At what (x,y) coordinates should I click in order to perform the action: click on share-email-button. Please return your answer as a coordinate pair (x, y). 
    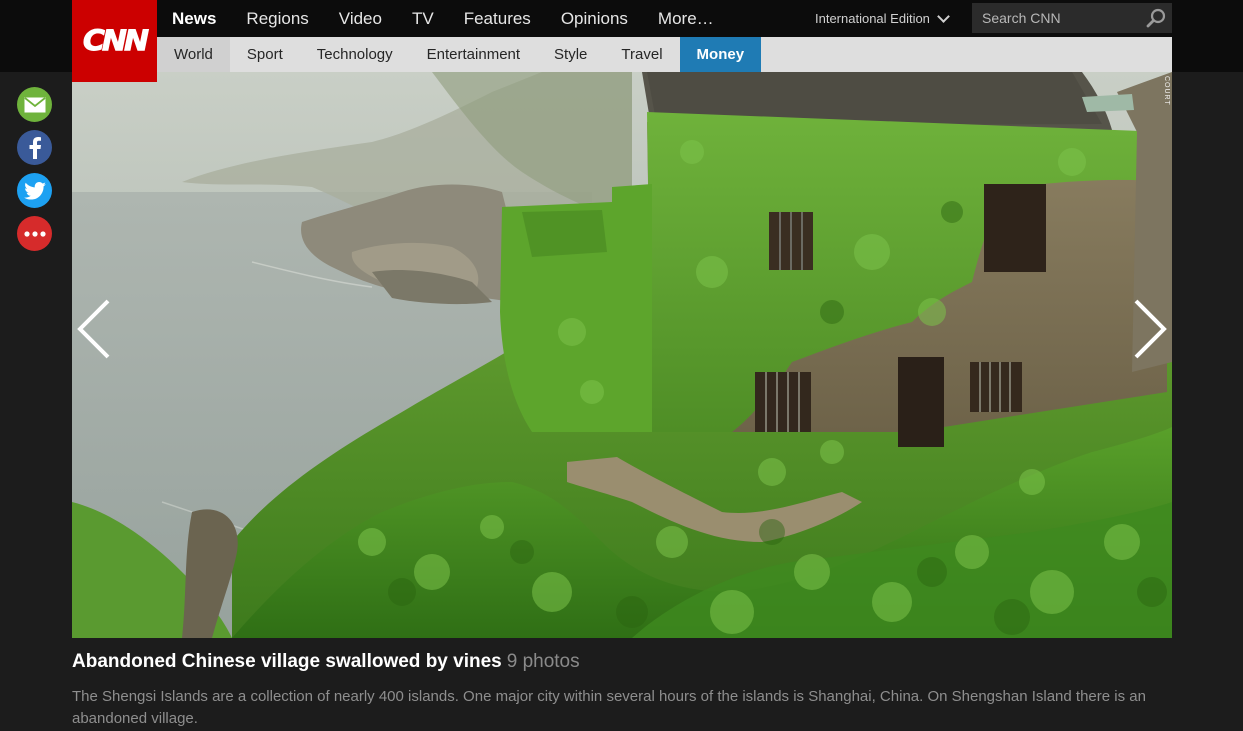
    Looking at the image, I should click on (34, 104).